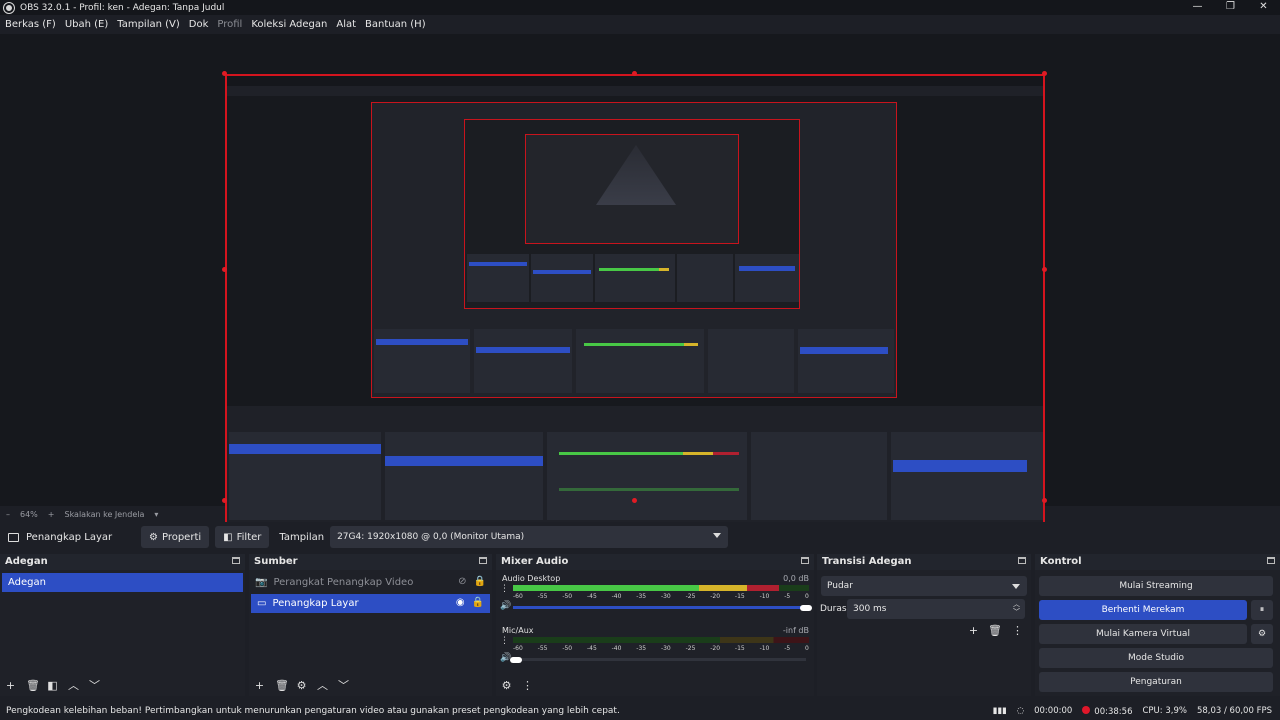  I want to click on properties-button: ⚙ Properti, so click(175, 537).